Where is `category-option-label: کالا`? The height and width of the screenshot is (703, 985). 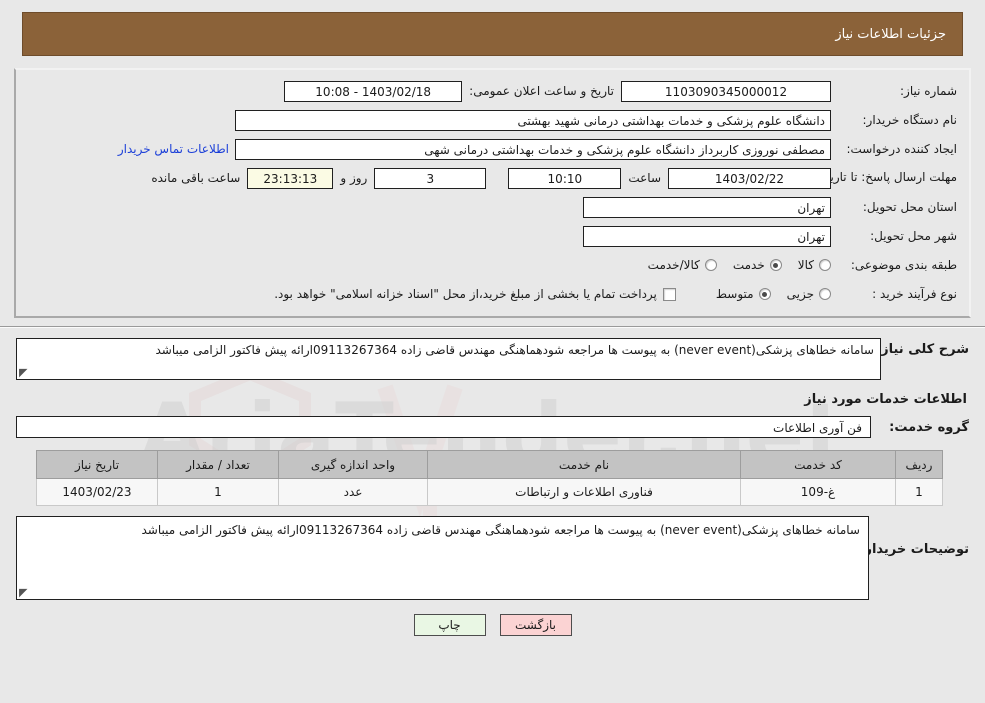 category-option-label: کالا is located at coordinates (805, 265).